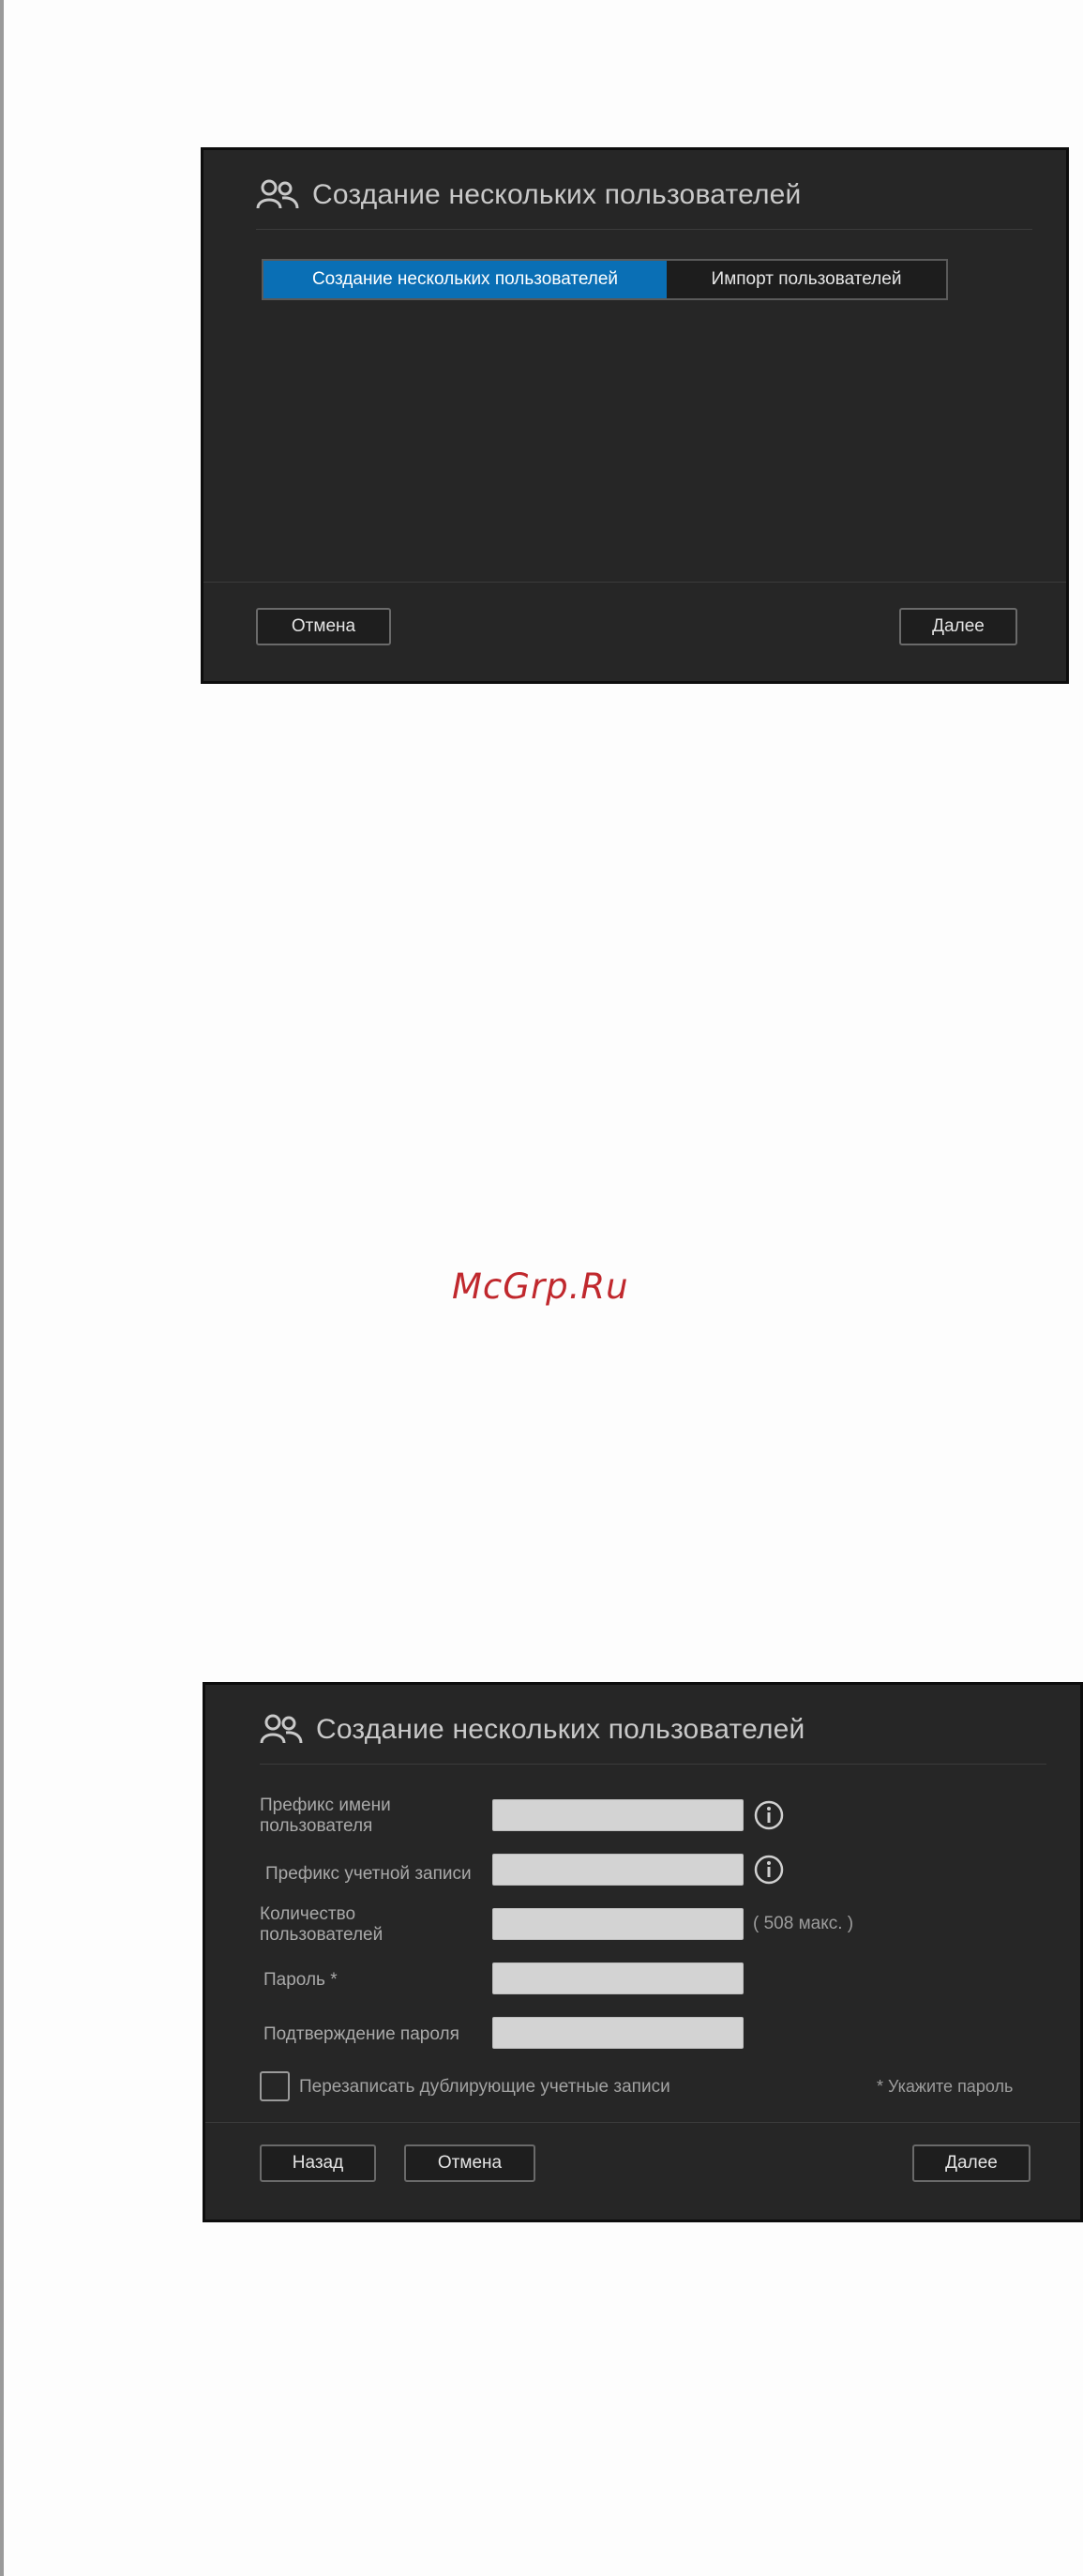 The image size is (1083, 2576). I want to click on username-prefix-label: Префикс имени пользователя, so click(325, 1816).